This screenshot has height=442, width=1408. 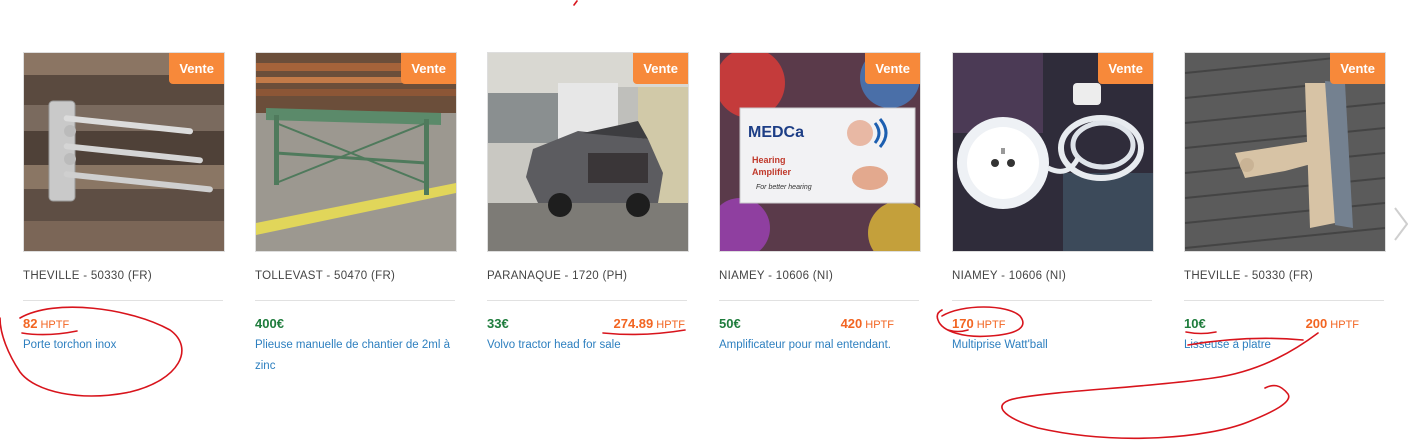 I want to click on amp-brand: MEDCa, so click(x=776, y=132).